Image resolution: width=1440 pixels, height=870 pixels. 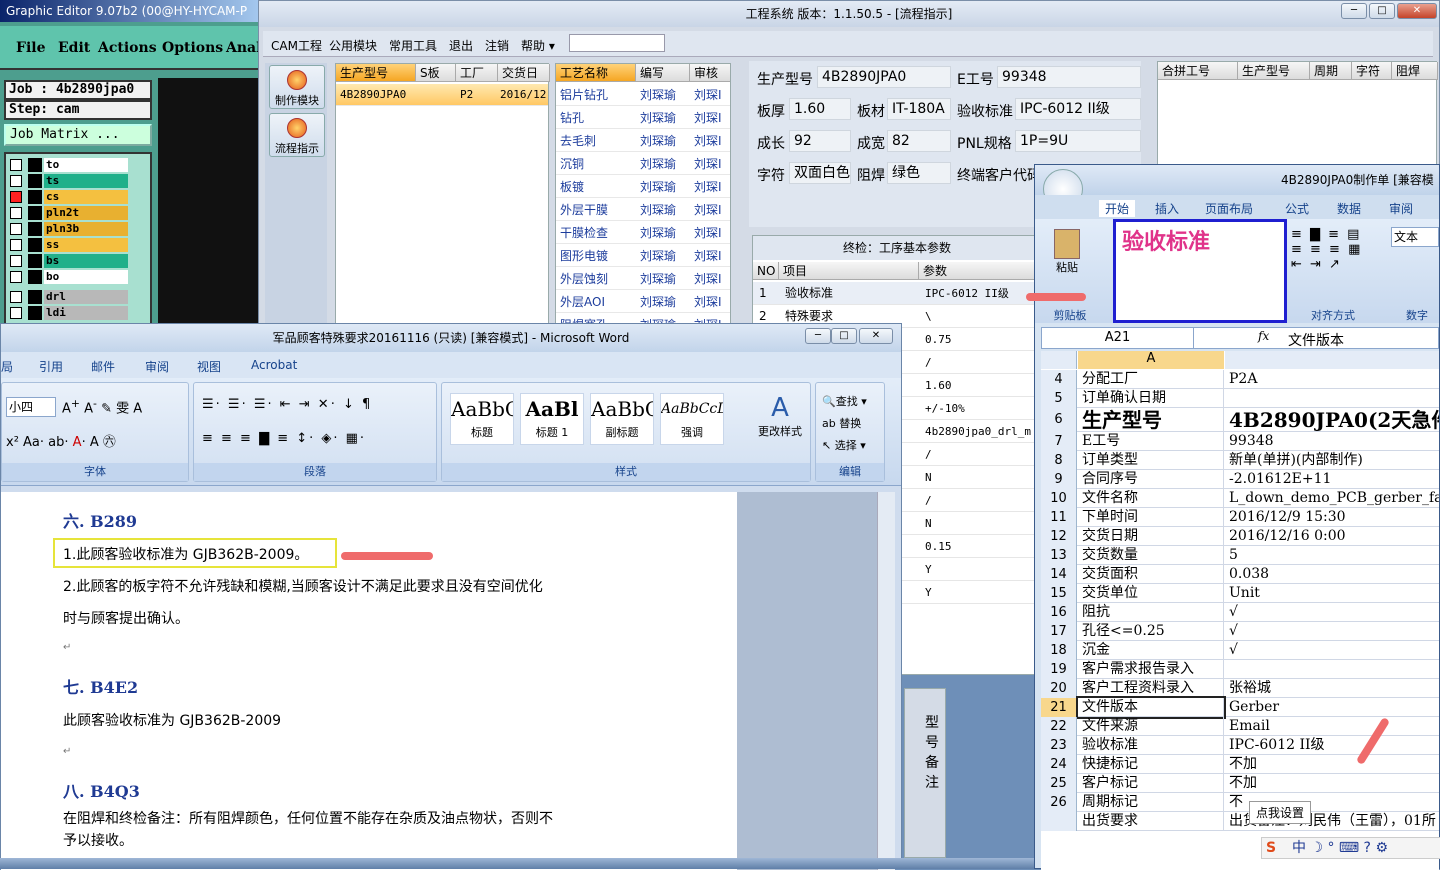 I want to click on col-merge-no: 合拼工号, so click(x=1198, y=71).